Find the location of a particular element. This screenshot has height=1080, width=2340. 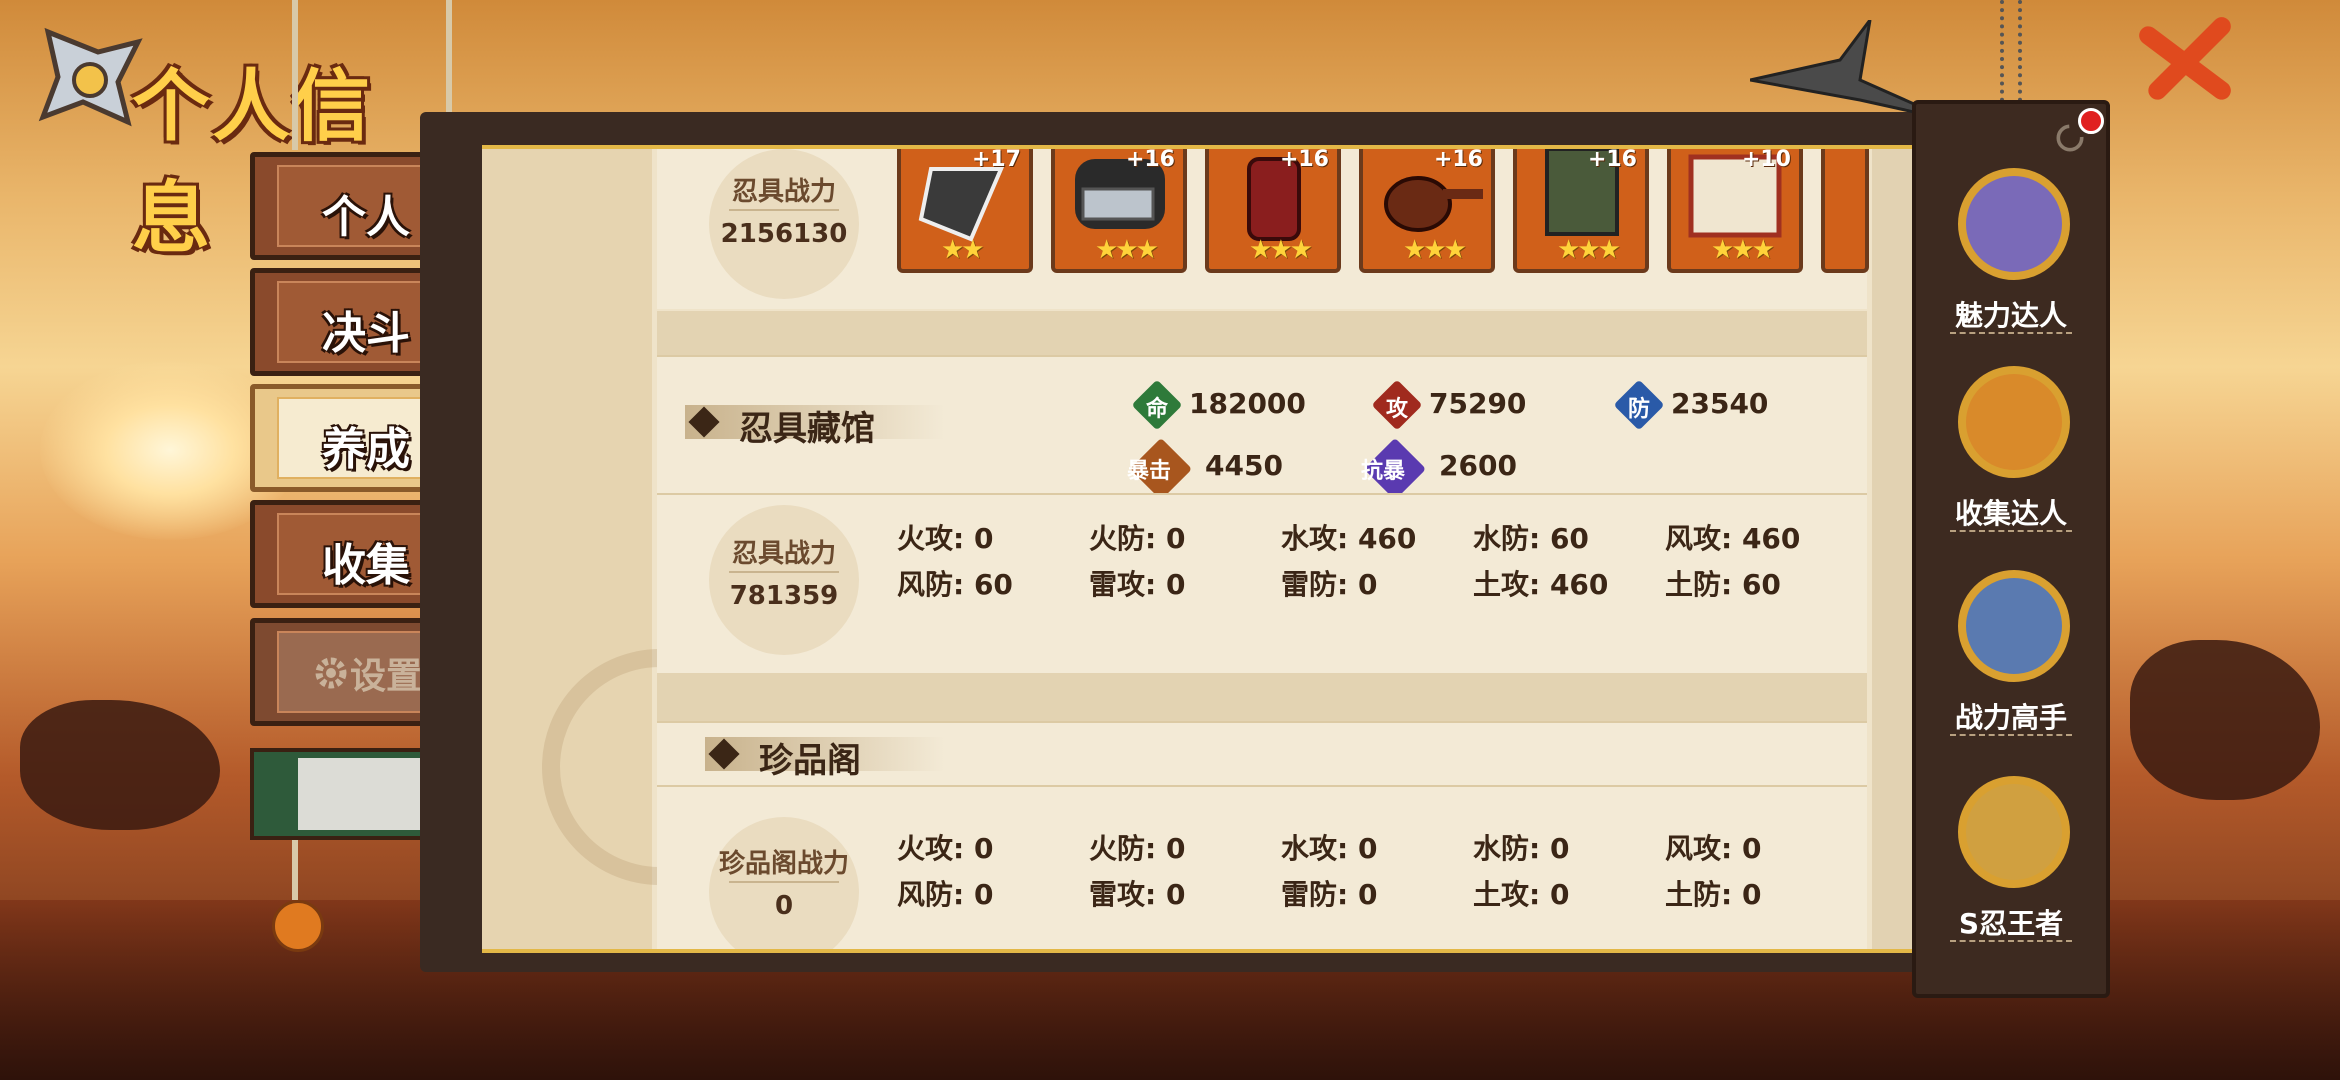

badge-label: 命 is located at coordinates (1157, 409).